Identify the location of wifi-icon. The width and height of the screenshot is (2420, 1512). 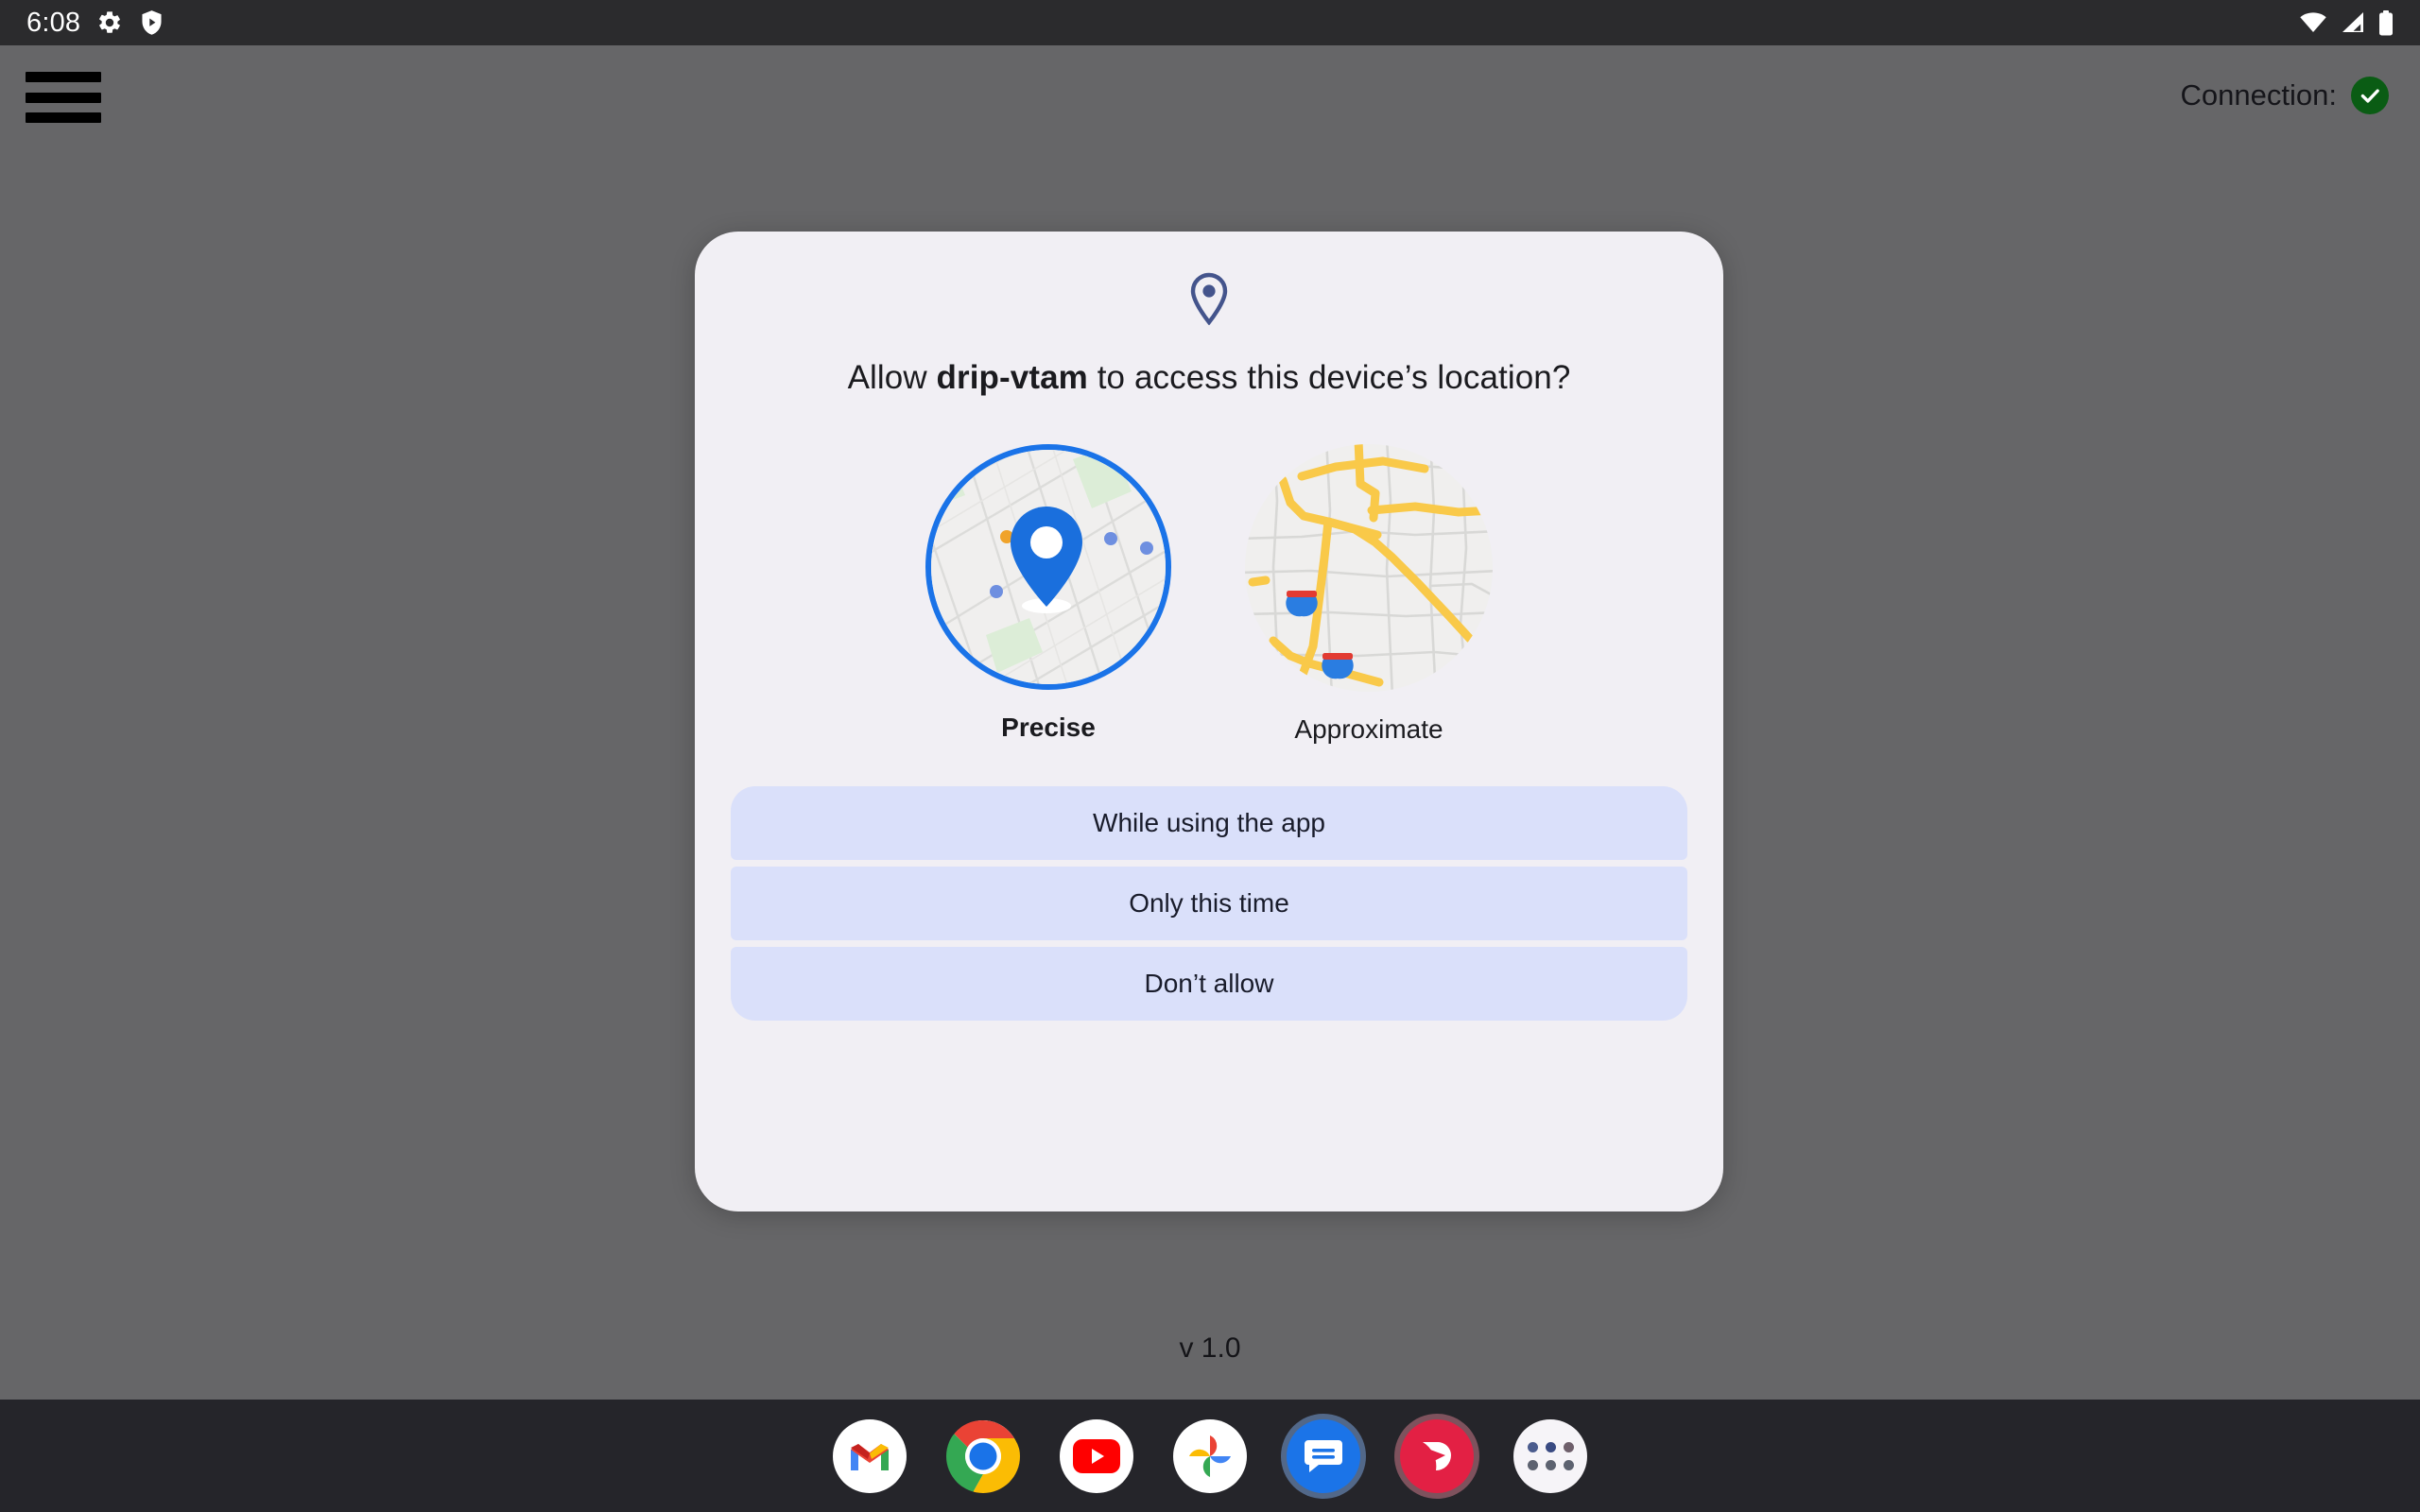
(2313, 22).